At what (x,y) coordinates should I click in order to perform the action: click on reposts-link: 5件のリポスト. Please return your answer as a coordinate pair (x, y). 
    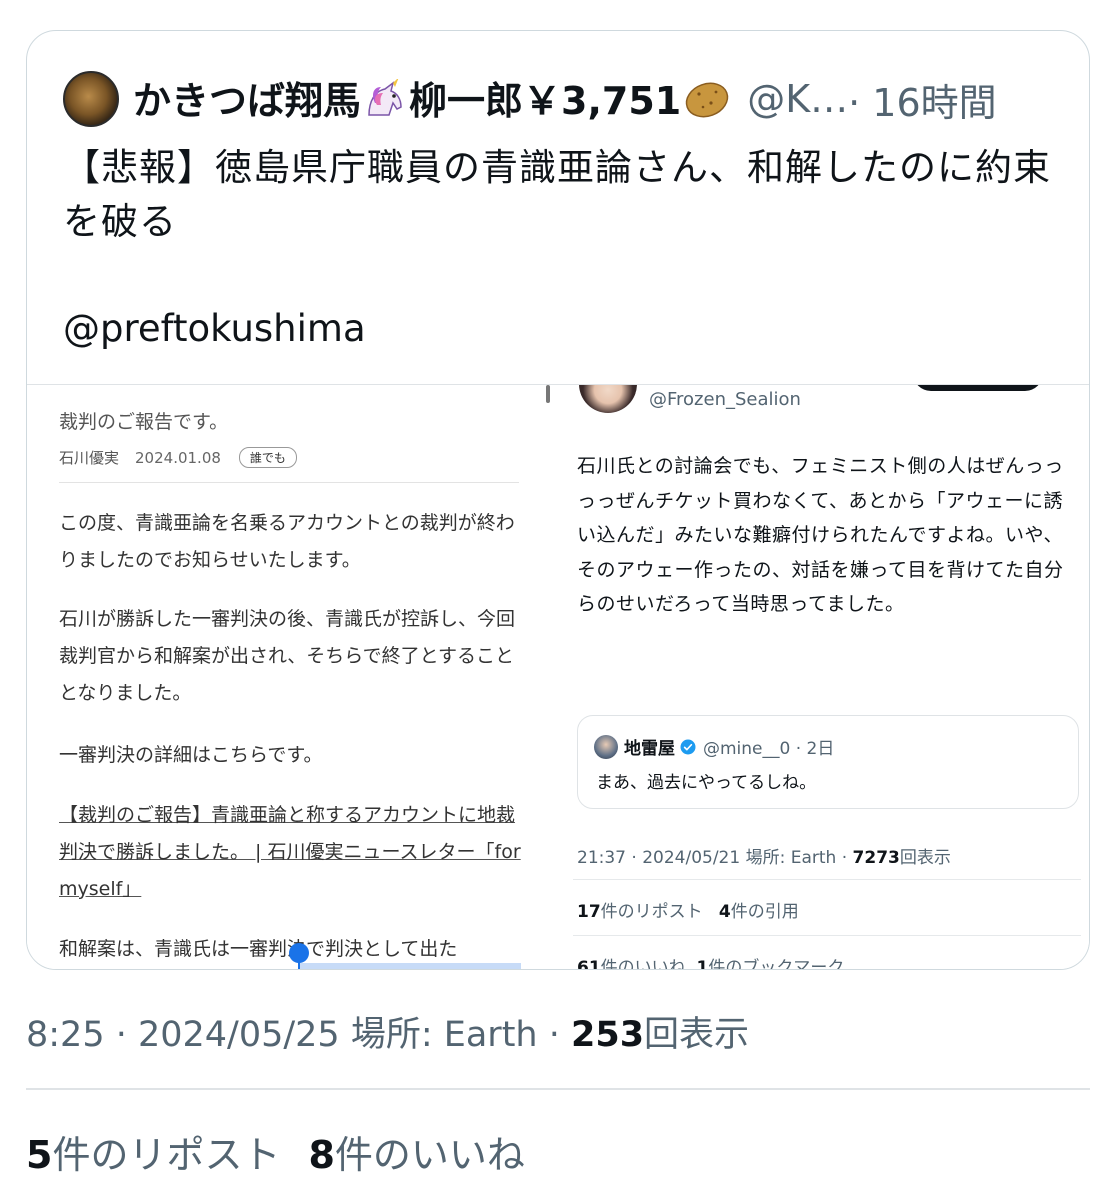
    Looking at the image, I should click on (153, 1155).